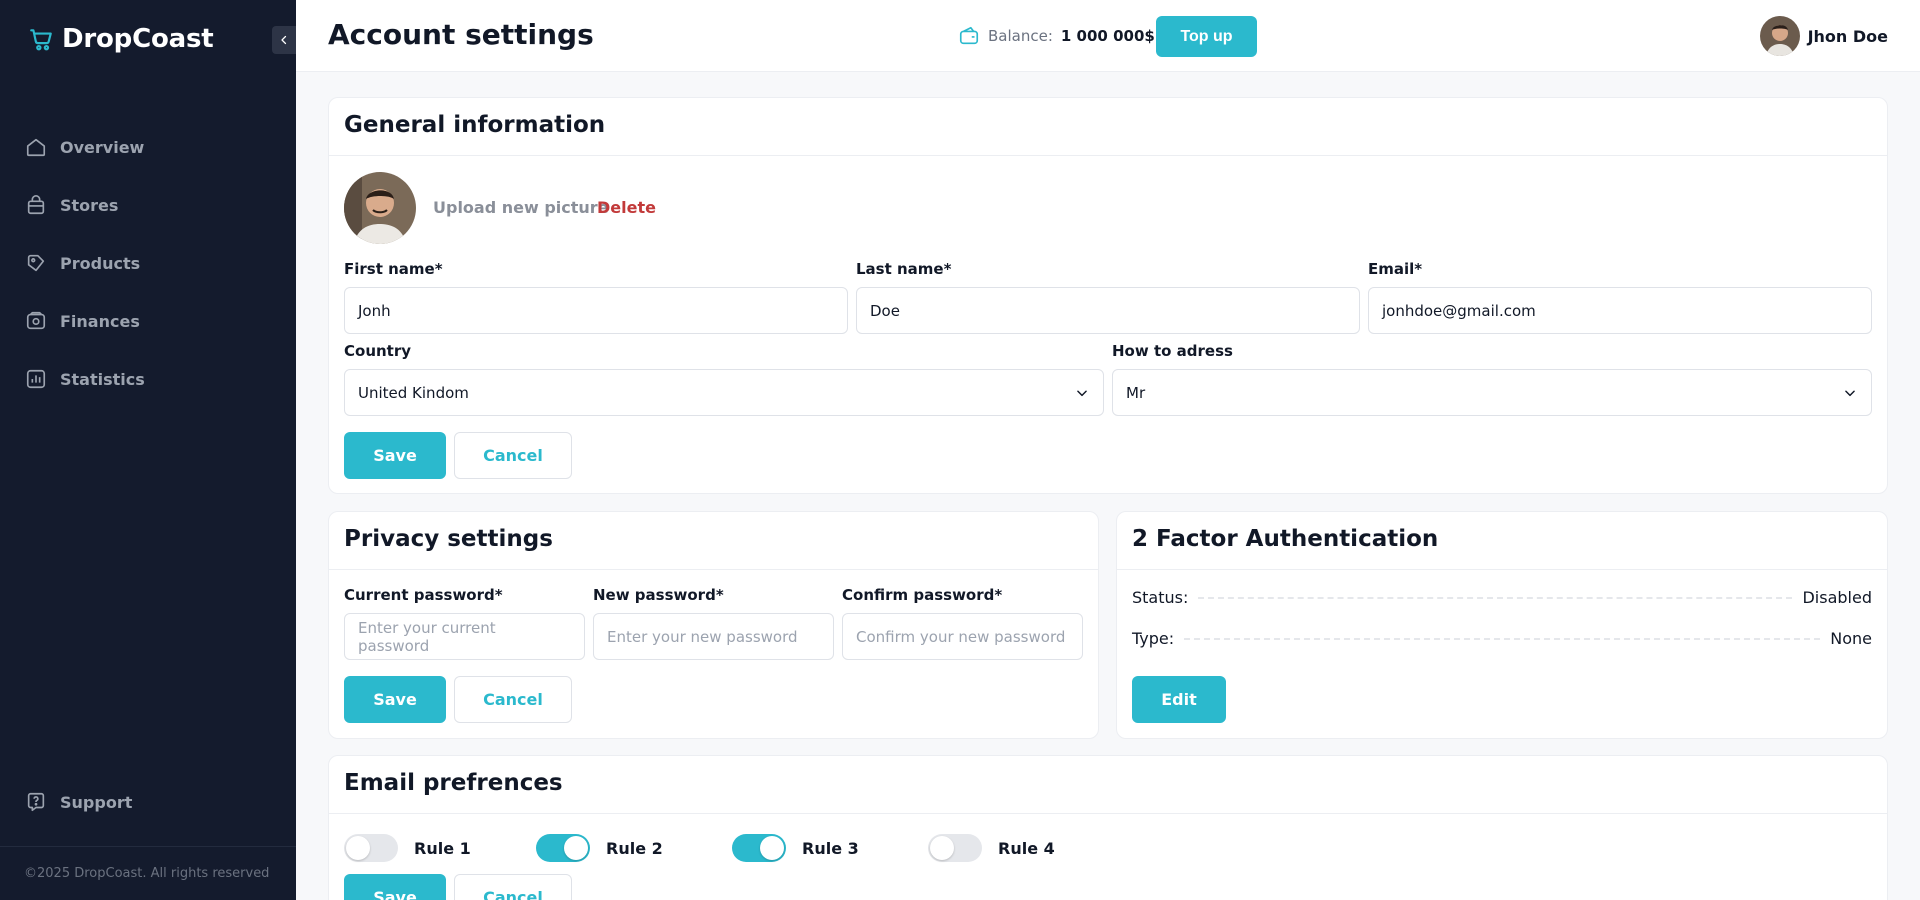 This screenshot has height=900, width=1920. I want to click on rule-3-toggle, so click(759, 848).